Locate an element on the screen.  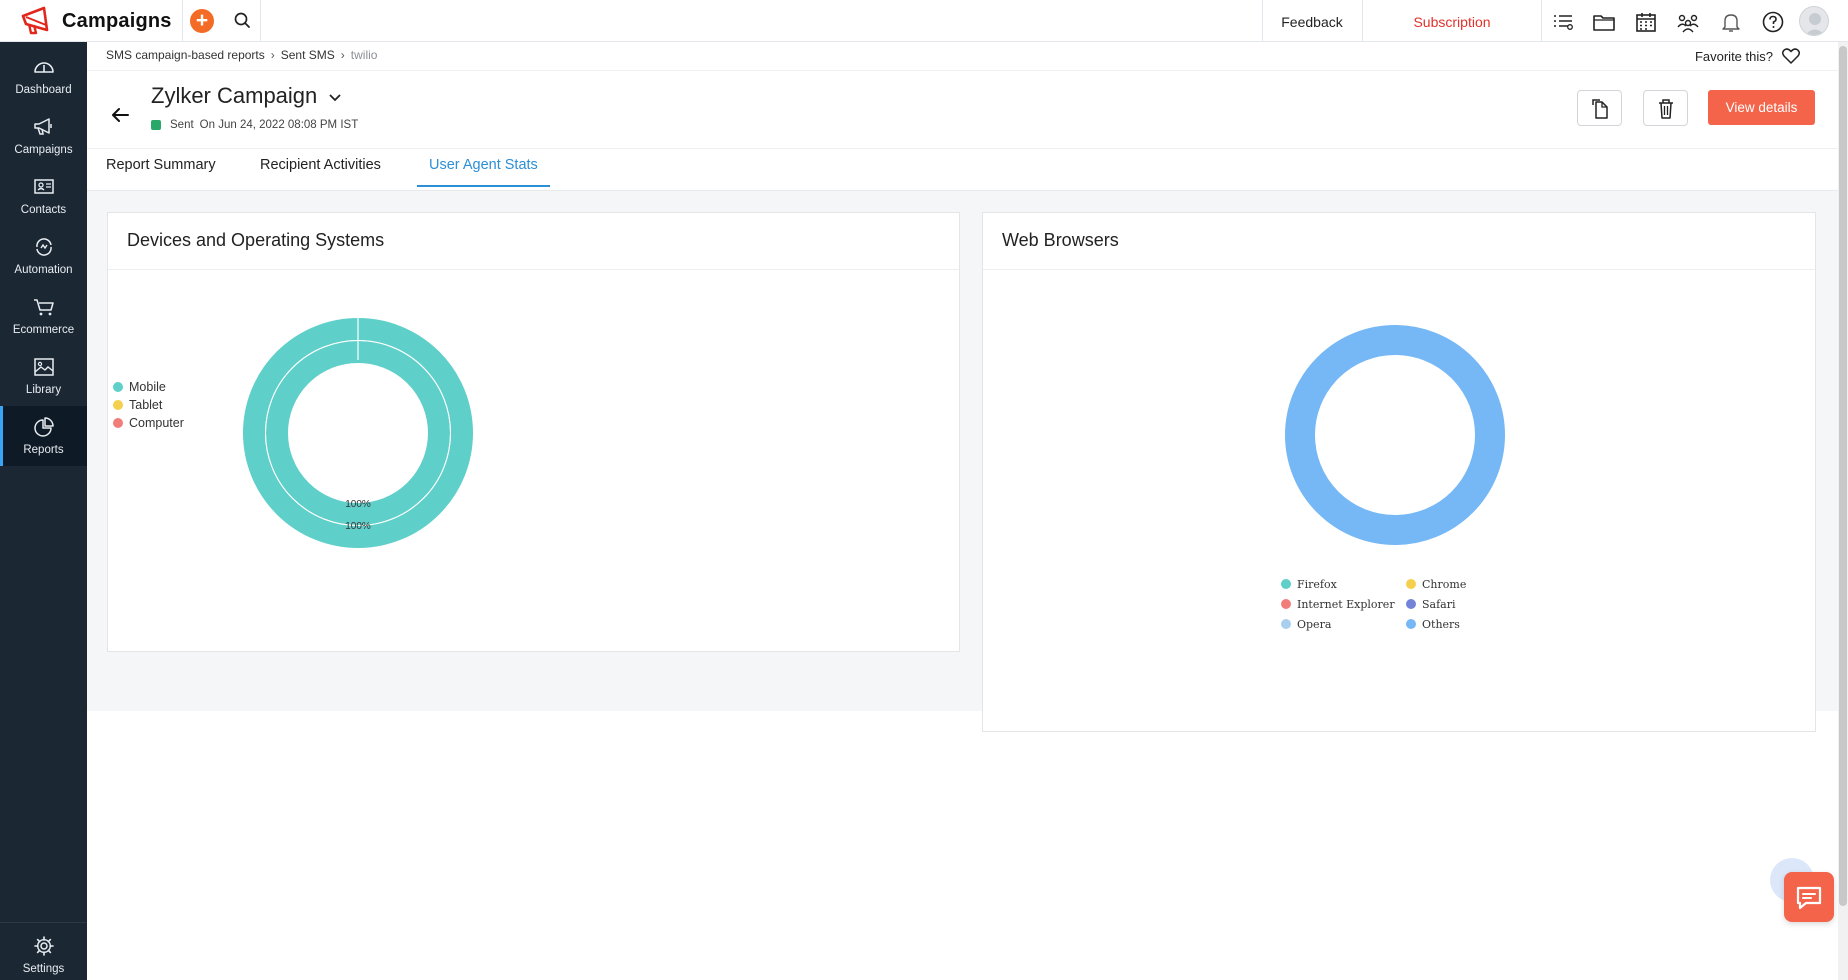
panel-title: Devices and Operating Systems is located at coordinates (256, 240).